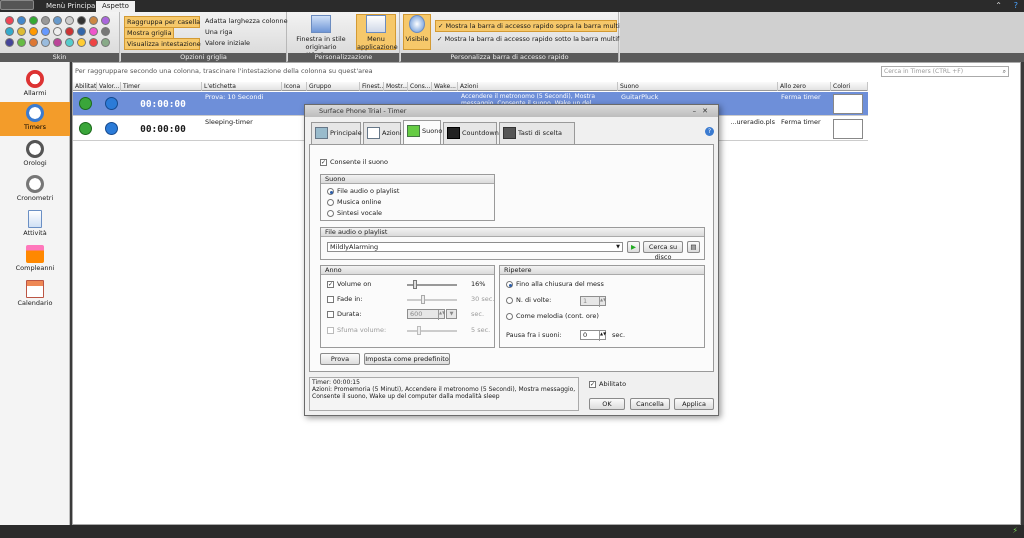 This screenshot has height=538, width=1024. I want to click on audio-file-select: MildlyAlarming ▼, so click(475, 247).